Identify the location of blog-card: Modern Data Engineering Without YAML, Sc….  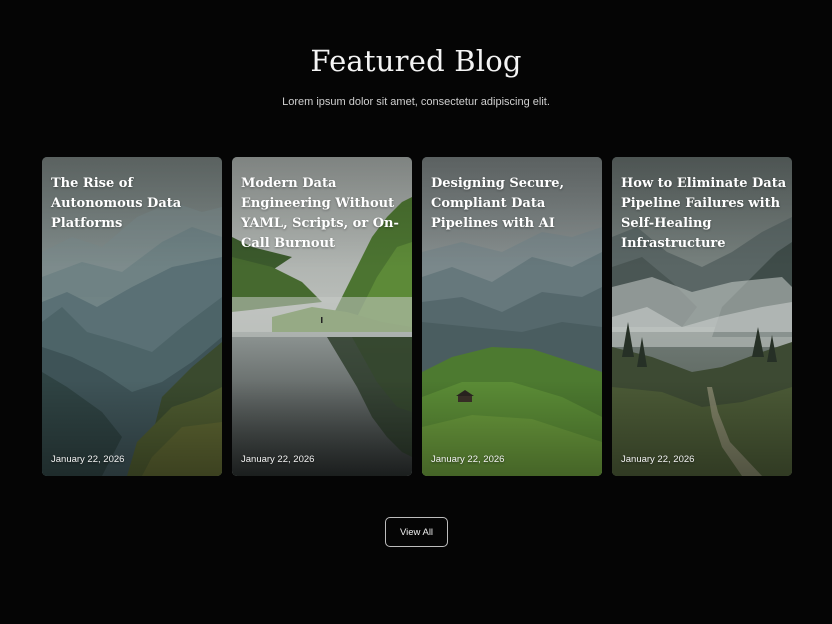
(322, 316).